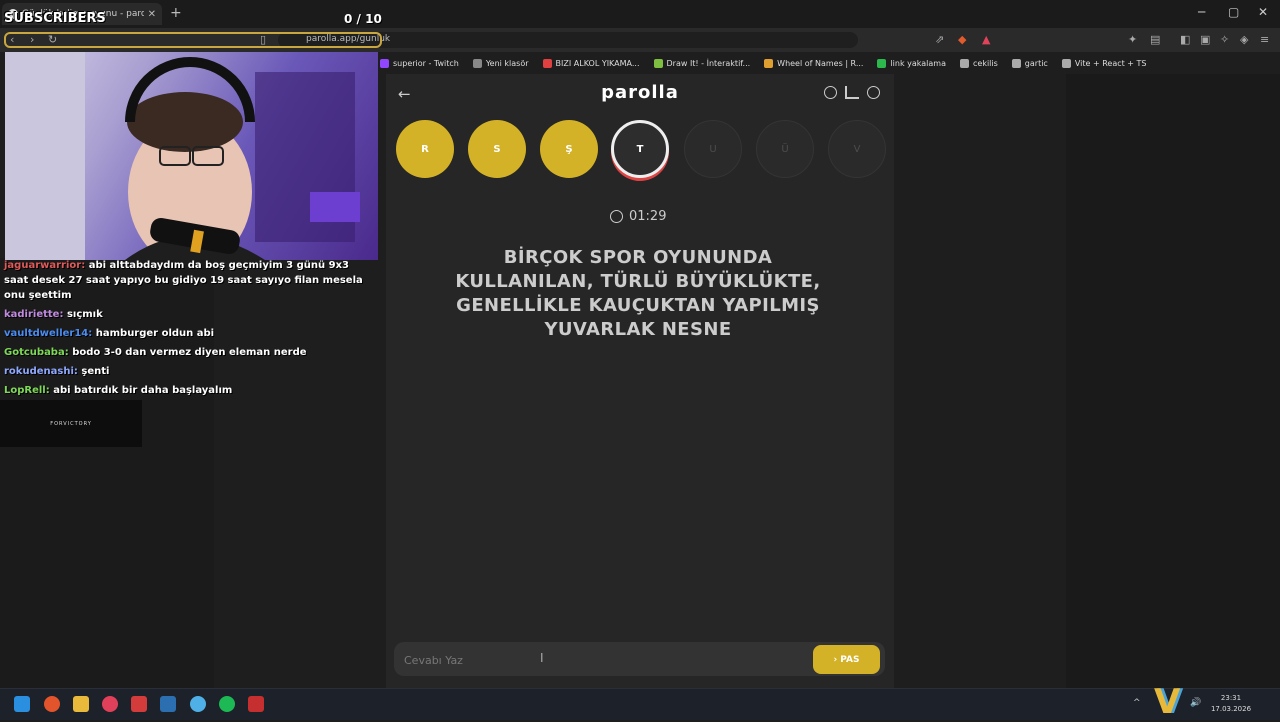  I want to click on rewards-icon: ▲, so click(986, 39).